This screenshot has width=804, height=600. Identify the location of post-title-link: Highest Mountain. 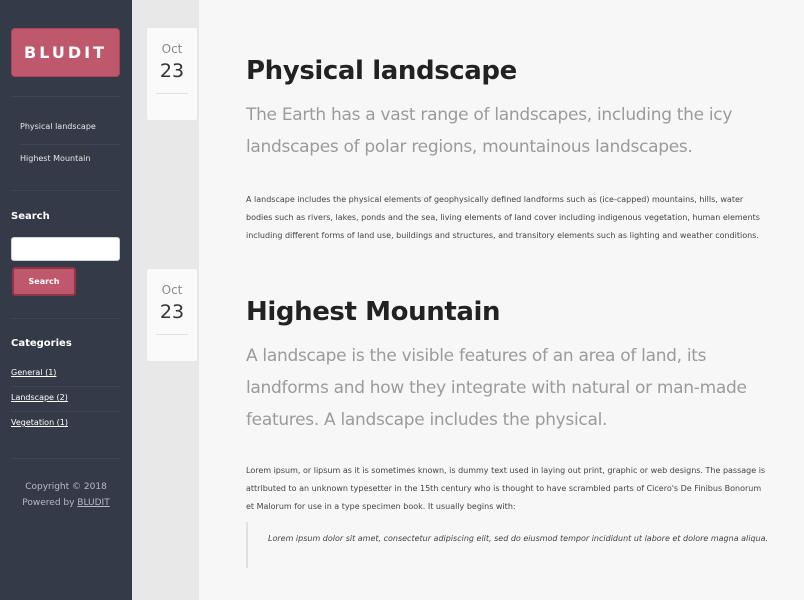
(373, 312).